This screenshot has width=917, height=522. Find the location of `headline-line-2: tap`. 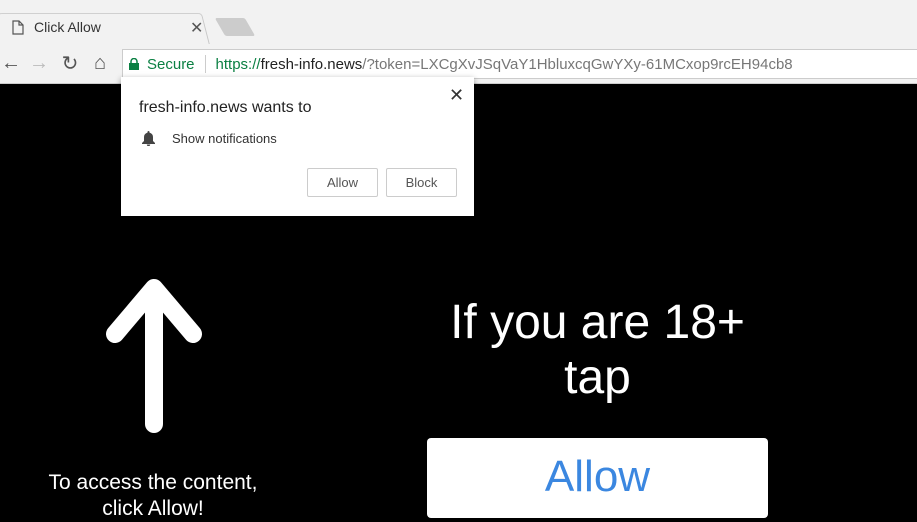

headline-line-2: tap is located at coordinates (597, 377).